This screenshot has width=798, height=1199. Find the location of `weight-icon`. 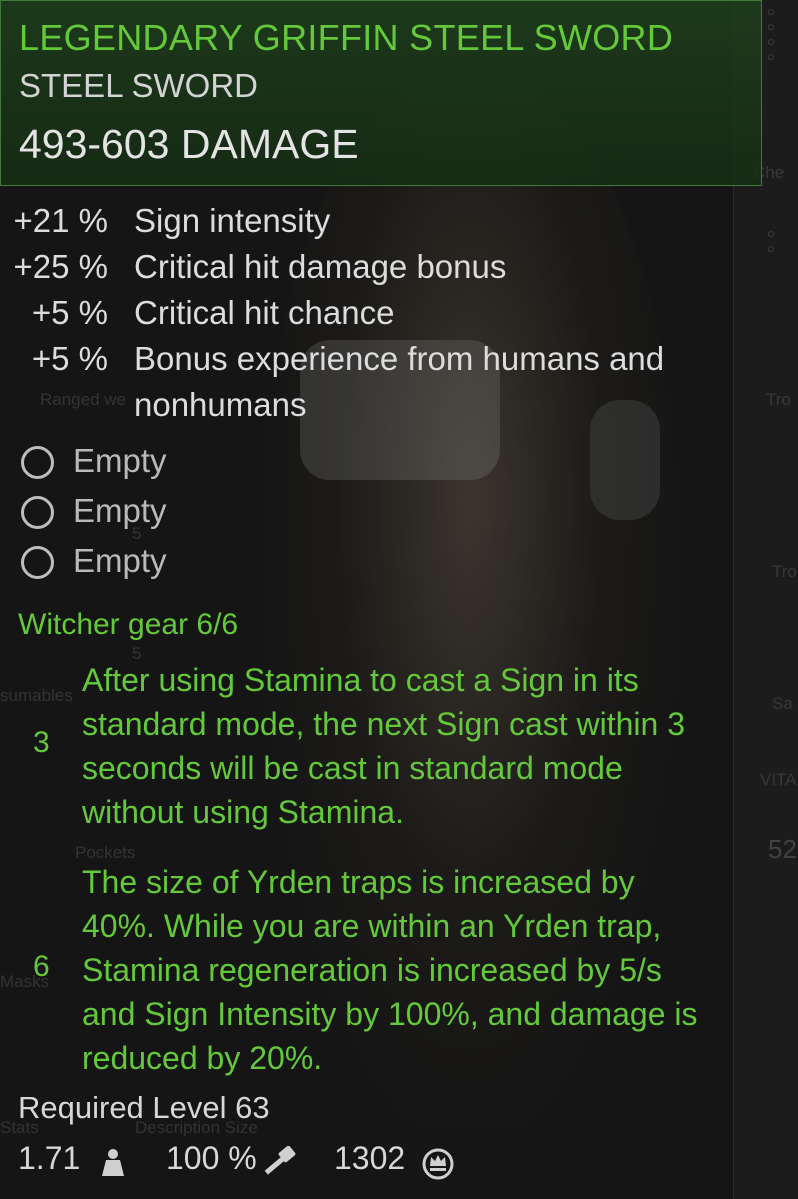

weight-icon is located at coordinates (113, 1167).